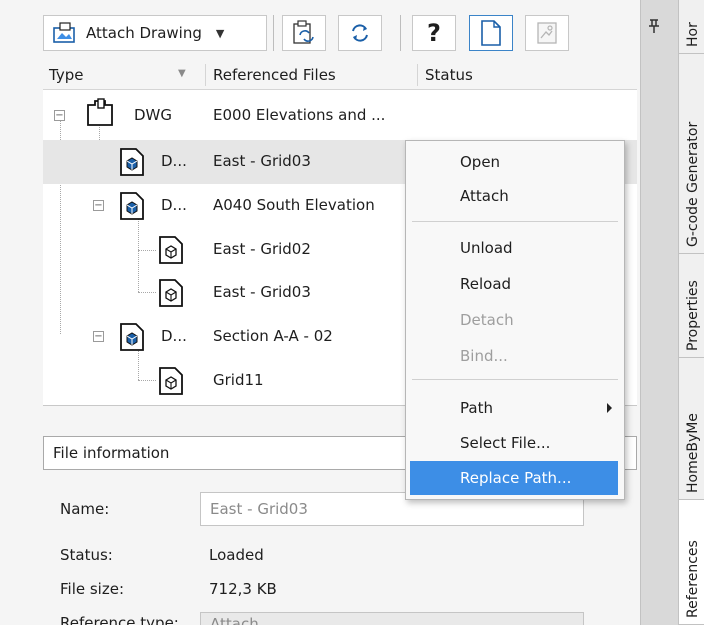 The width and height of the screenshot is (704, 625). What do you see at coordinates (514, 196) in the screenshot?
I see `menu-item-attach: Attach` at bounding box center [514, 196].